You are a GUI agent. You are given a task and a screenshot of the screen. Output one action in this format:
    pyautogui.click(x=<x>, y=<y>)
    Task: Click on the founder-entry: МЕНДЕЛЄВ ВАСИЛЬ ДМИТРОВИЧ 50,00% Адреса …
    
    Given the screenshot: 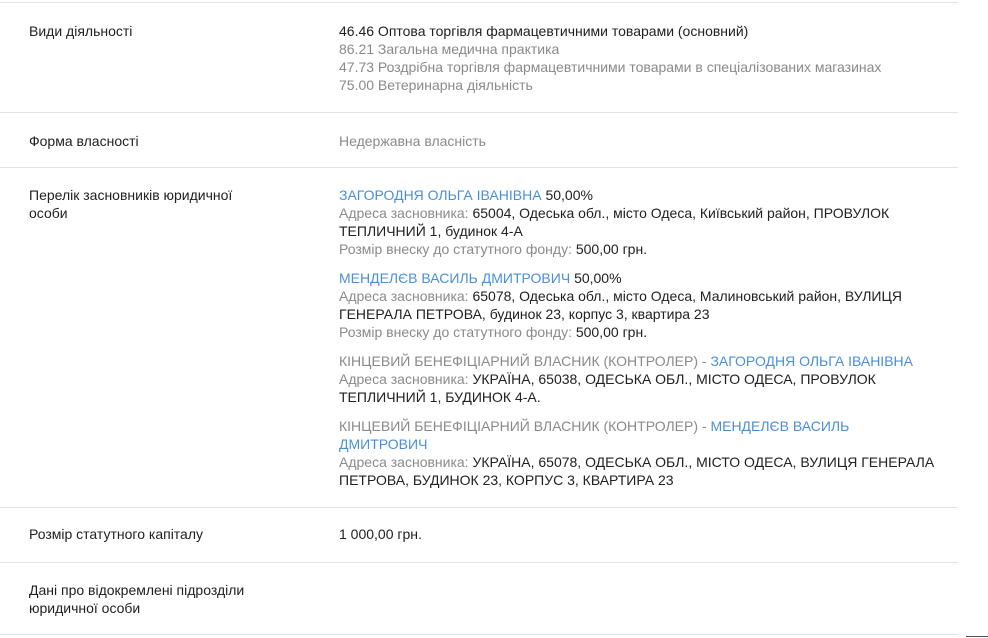 What is the action you would take?
    pyautogui.click(x=634, y=310)
    